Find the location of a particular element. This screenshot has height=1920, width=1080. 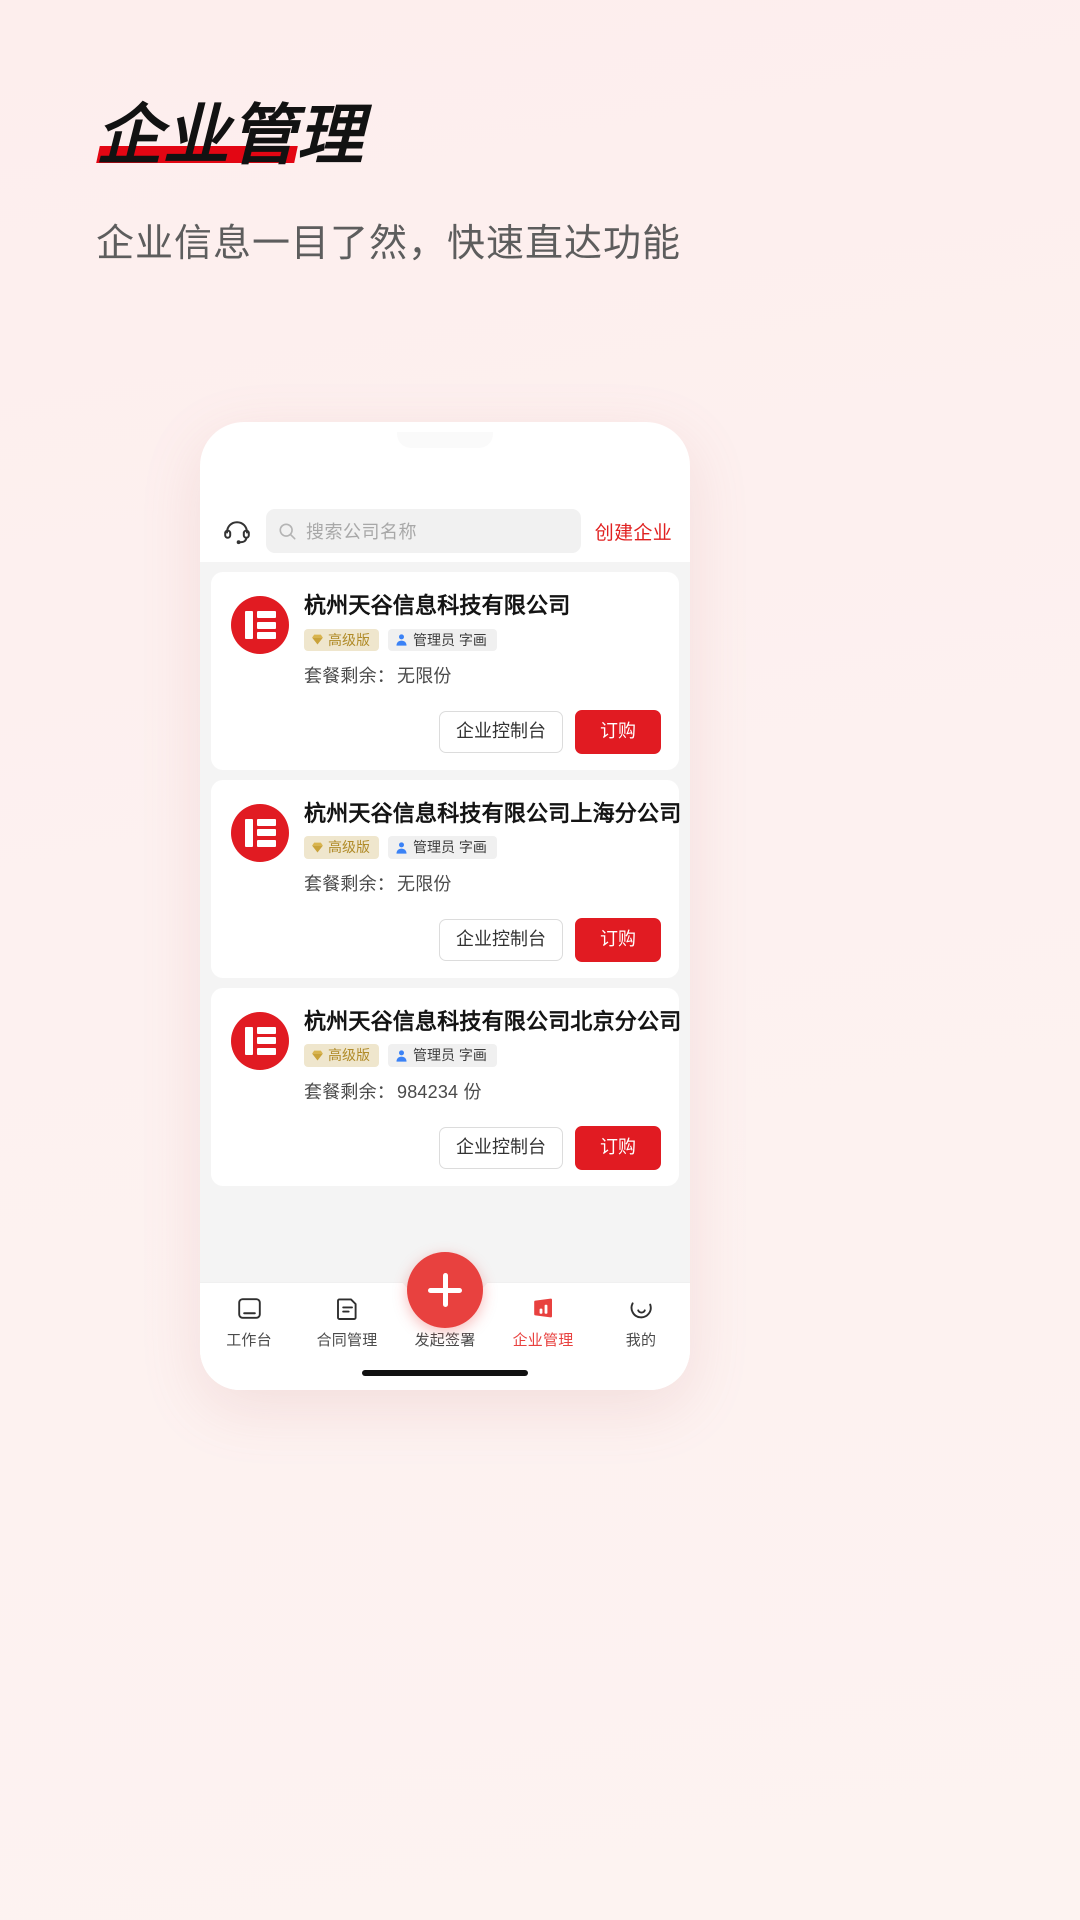

app-topbar: 搜索公司名称 创建企业 is located at coordinates (445, 531).